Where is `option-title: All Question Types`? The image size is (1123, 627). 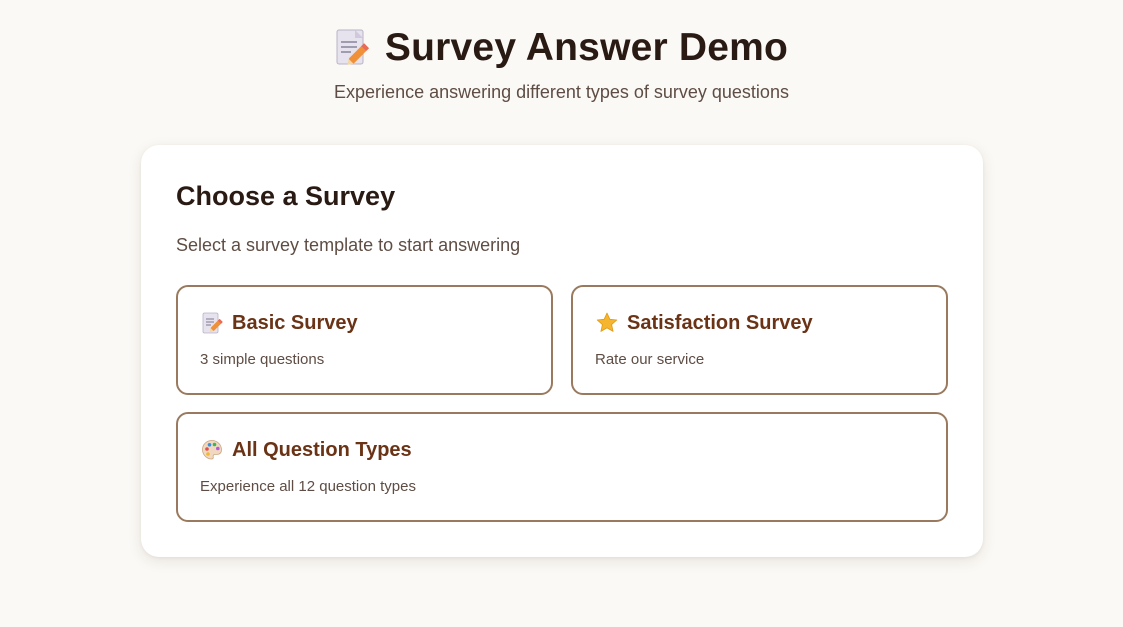
option-title: All Question Types is located at coordinates (322, 449).